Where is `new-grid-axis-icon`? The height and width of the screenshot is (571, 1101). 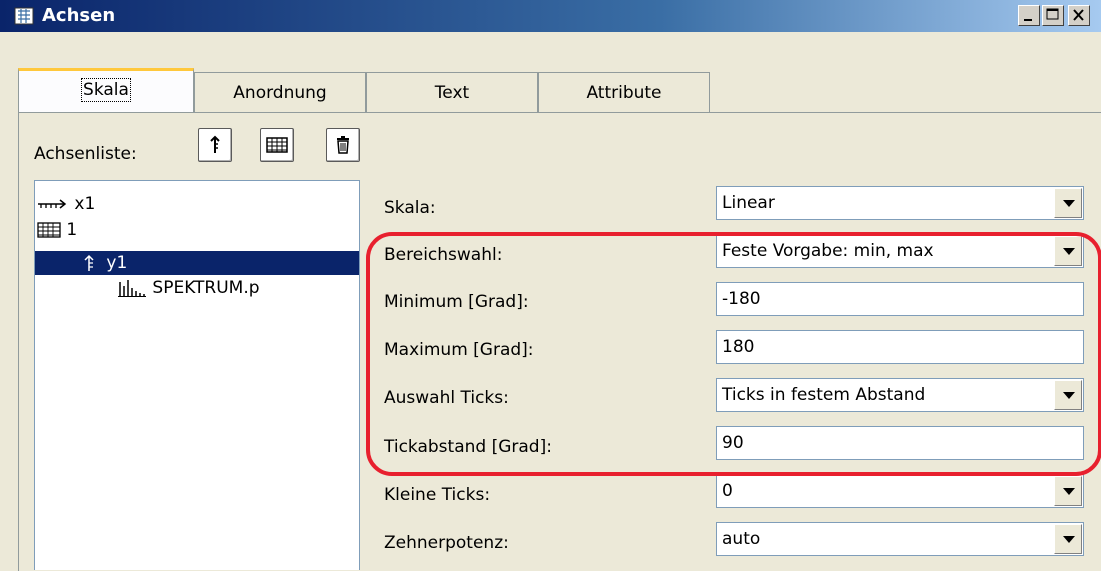
new-grid-axis-icon is located at coordinates (277, 145).